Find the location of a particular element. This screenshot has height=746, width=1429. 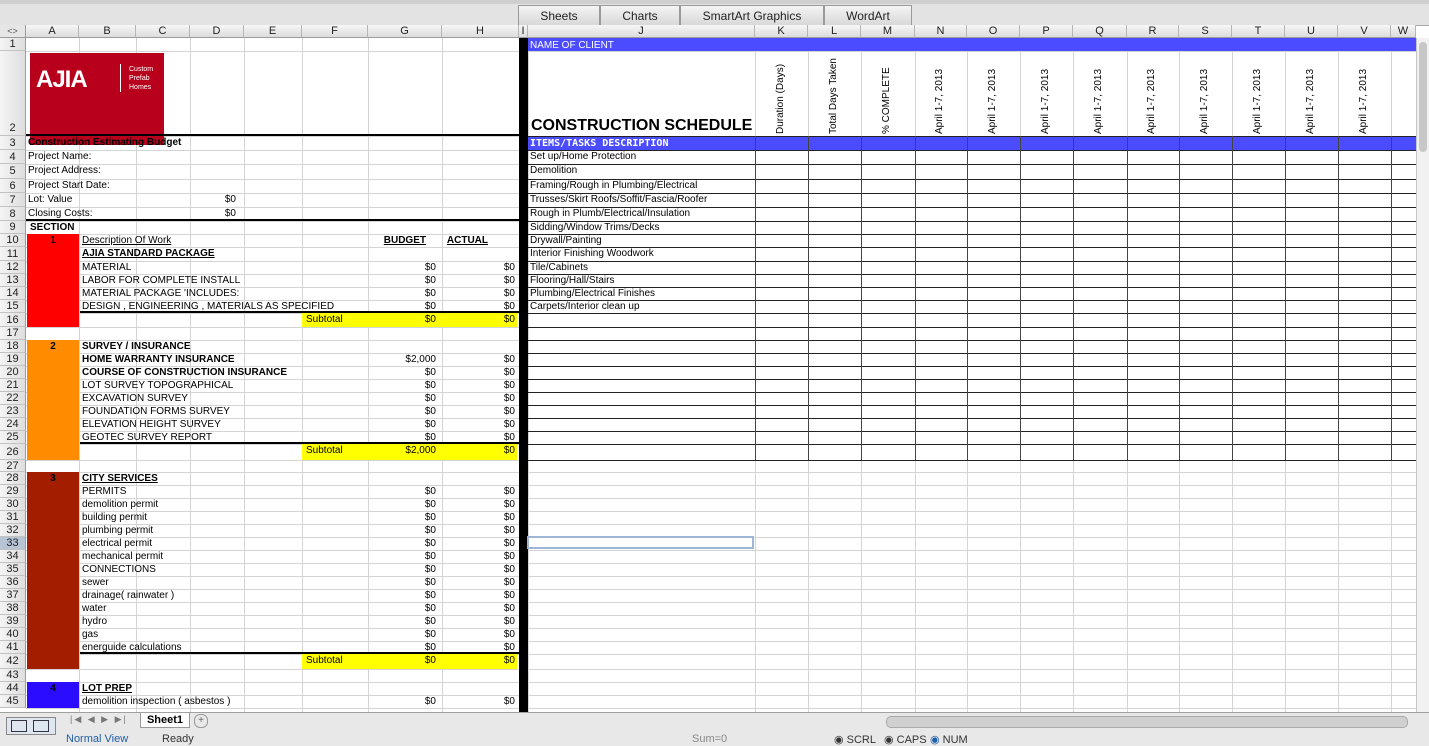

subtotal-label: Subtotal is located at coordinates (324, 319).